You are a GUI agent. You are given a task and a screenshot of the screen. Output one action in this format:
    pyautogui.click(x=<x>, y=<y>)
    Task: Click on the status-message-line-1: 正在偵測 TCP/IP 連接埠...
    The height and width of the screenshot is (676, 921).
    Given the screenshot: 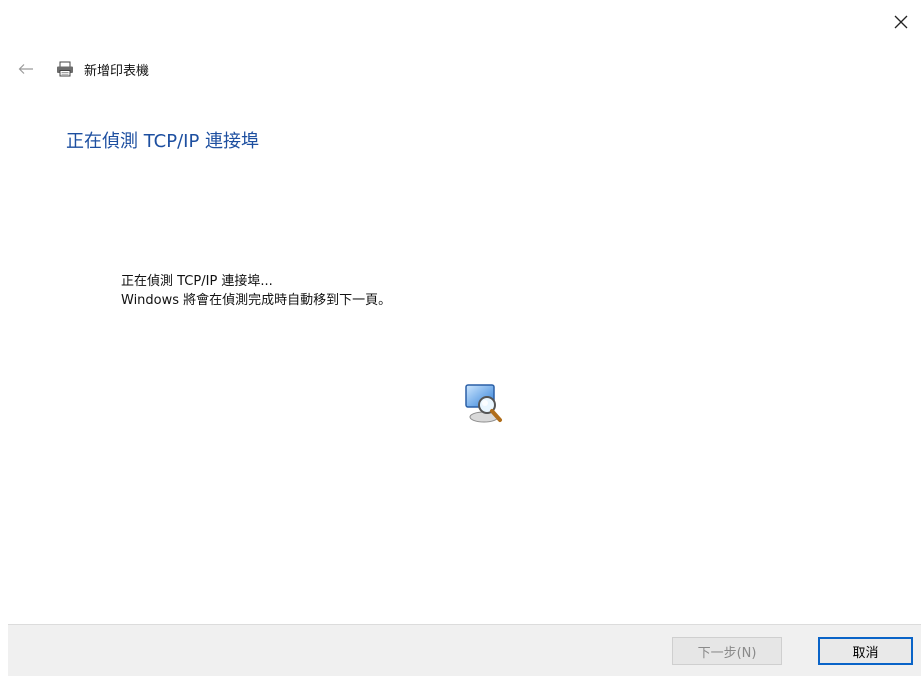 What is the action you would take?
    pyautogui.click(x=197, y=281)
    